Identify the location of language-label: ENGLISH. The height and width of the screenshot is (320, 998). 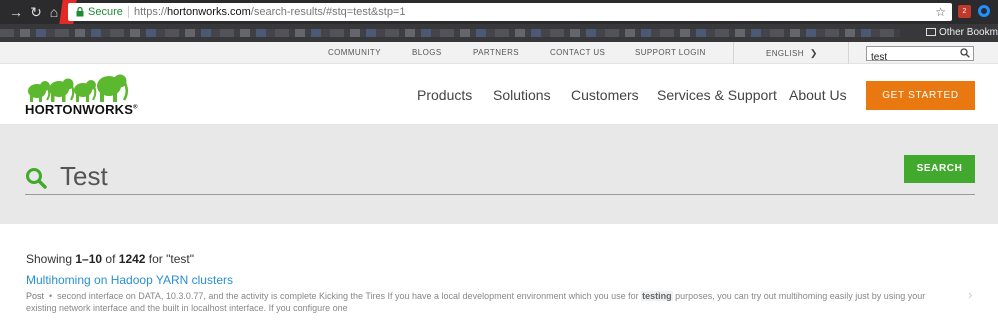
(785, 53).